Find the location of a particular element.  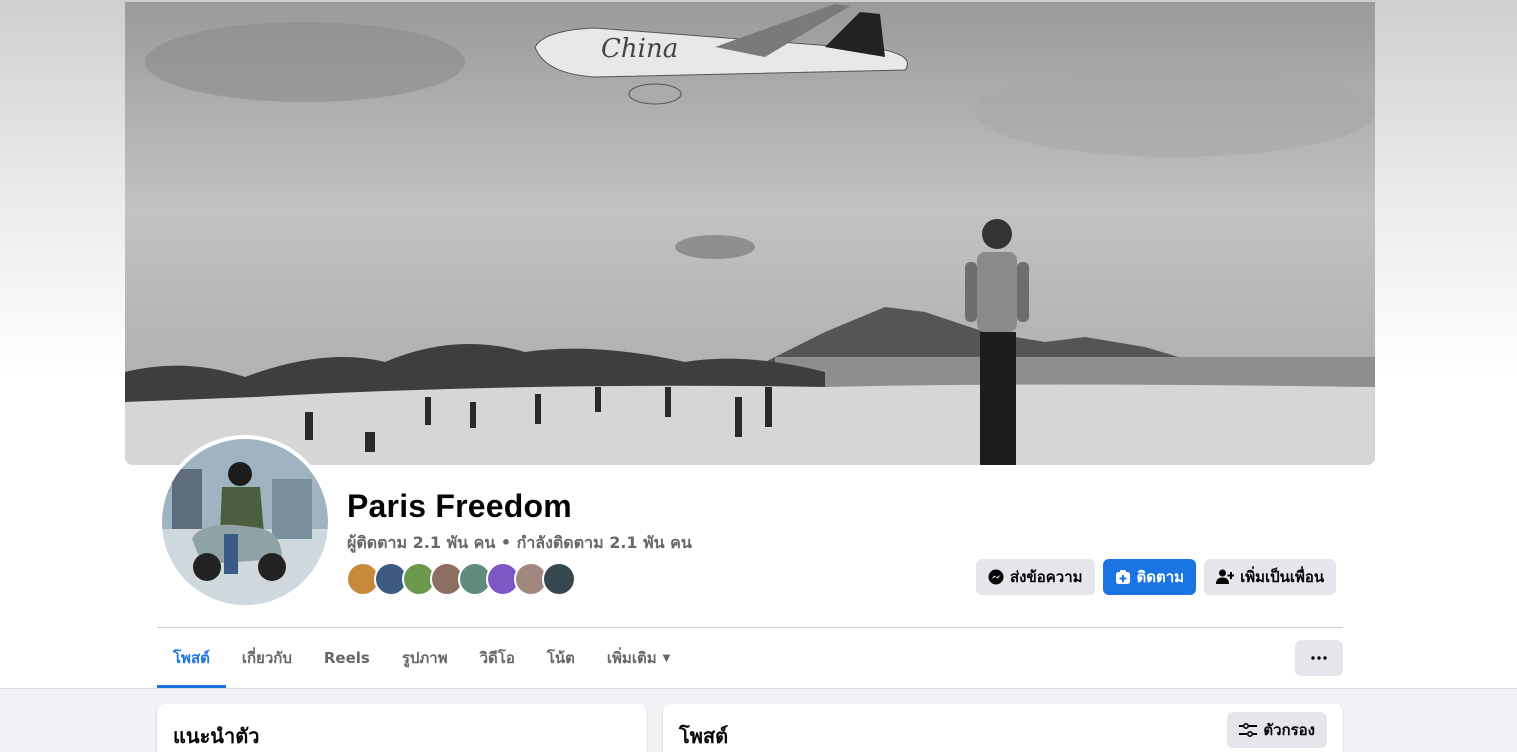

posts-card-title: โพสต์ is located at coordinates (704, 736).